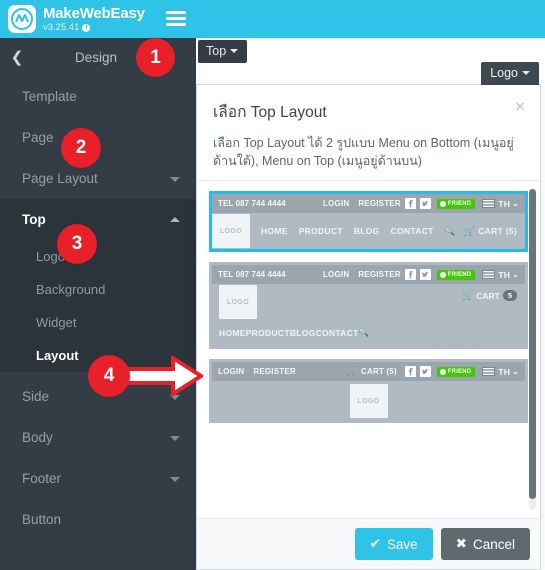  What do you see at coordinates (175, 219) in the screenshot?
I see `chevron-up-icon` at bounding box center [175, 219].